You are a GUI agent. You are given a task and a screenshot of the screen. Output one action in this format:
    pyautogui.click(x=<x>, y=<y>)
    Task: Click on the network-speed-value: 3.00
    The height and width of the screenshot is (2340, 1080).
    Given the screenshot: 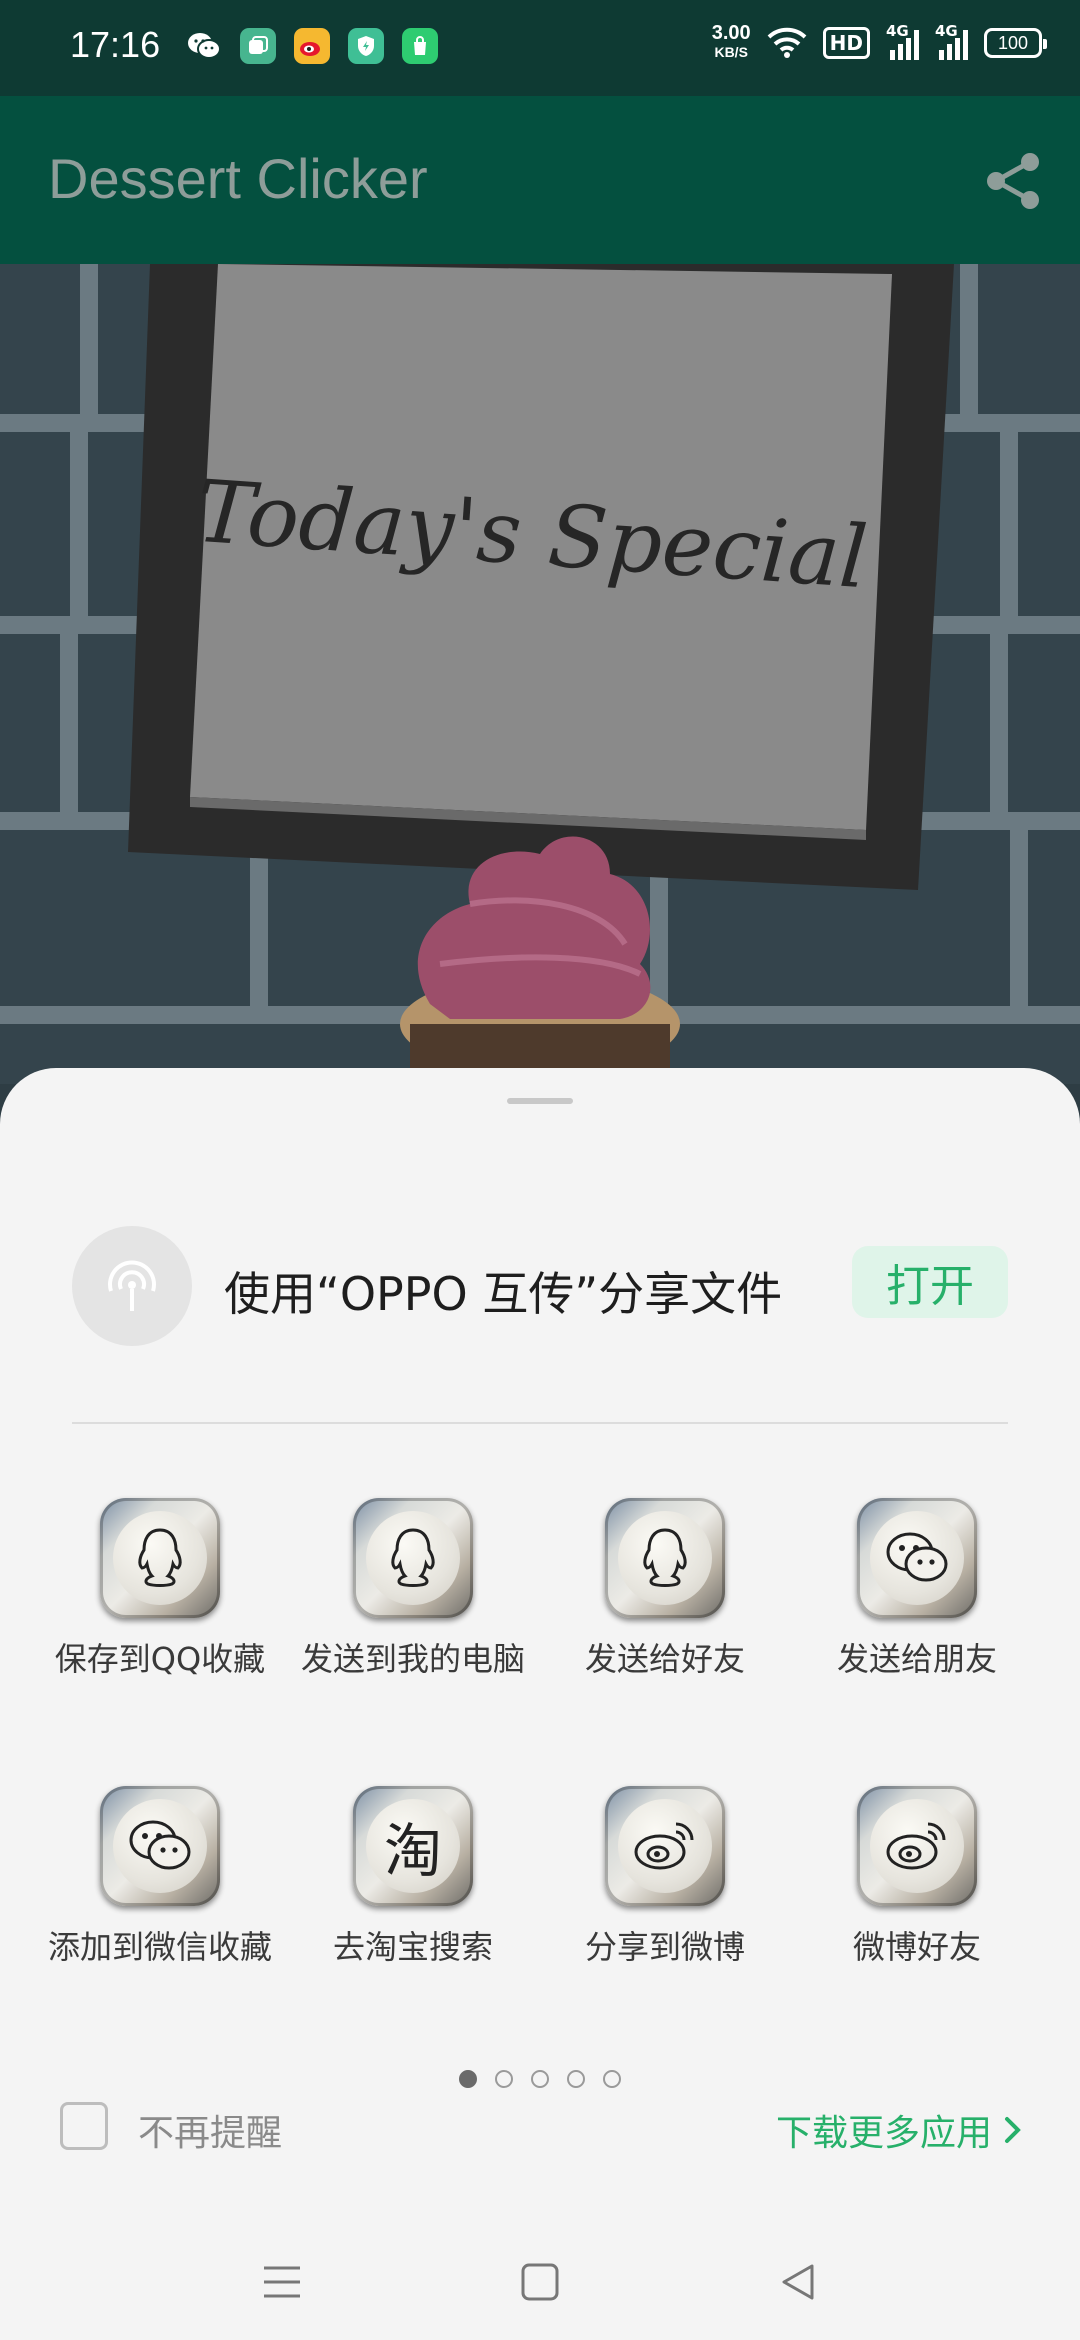 What is the action you would take?
    pyautogui.click(x=731, y=33)
    